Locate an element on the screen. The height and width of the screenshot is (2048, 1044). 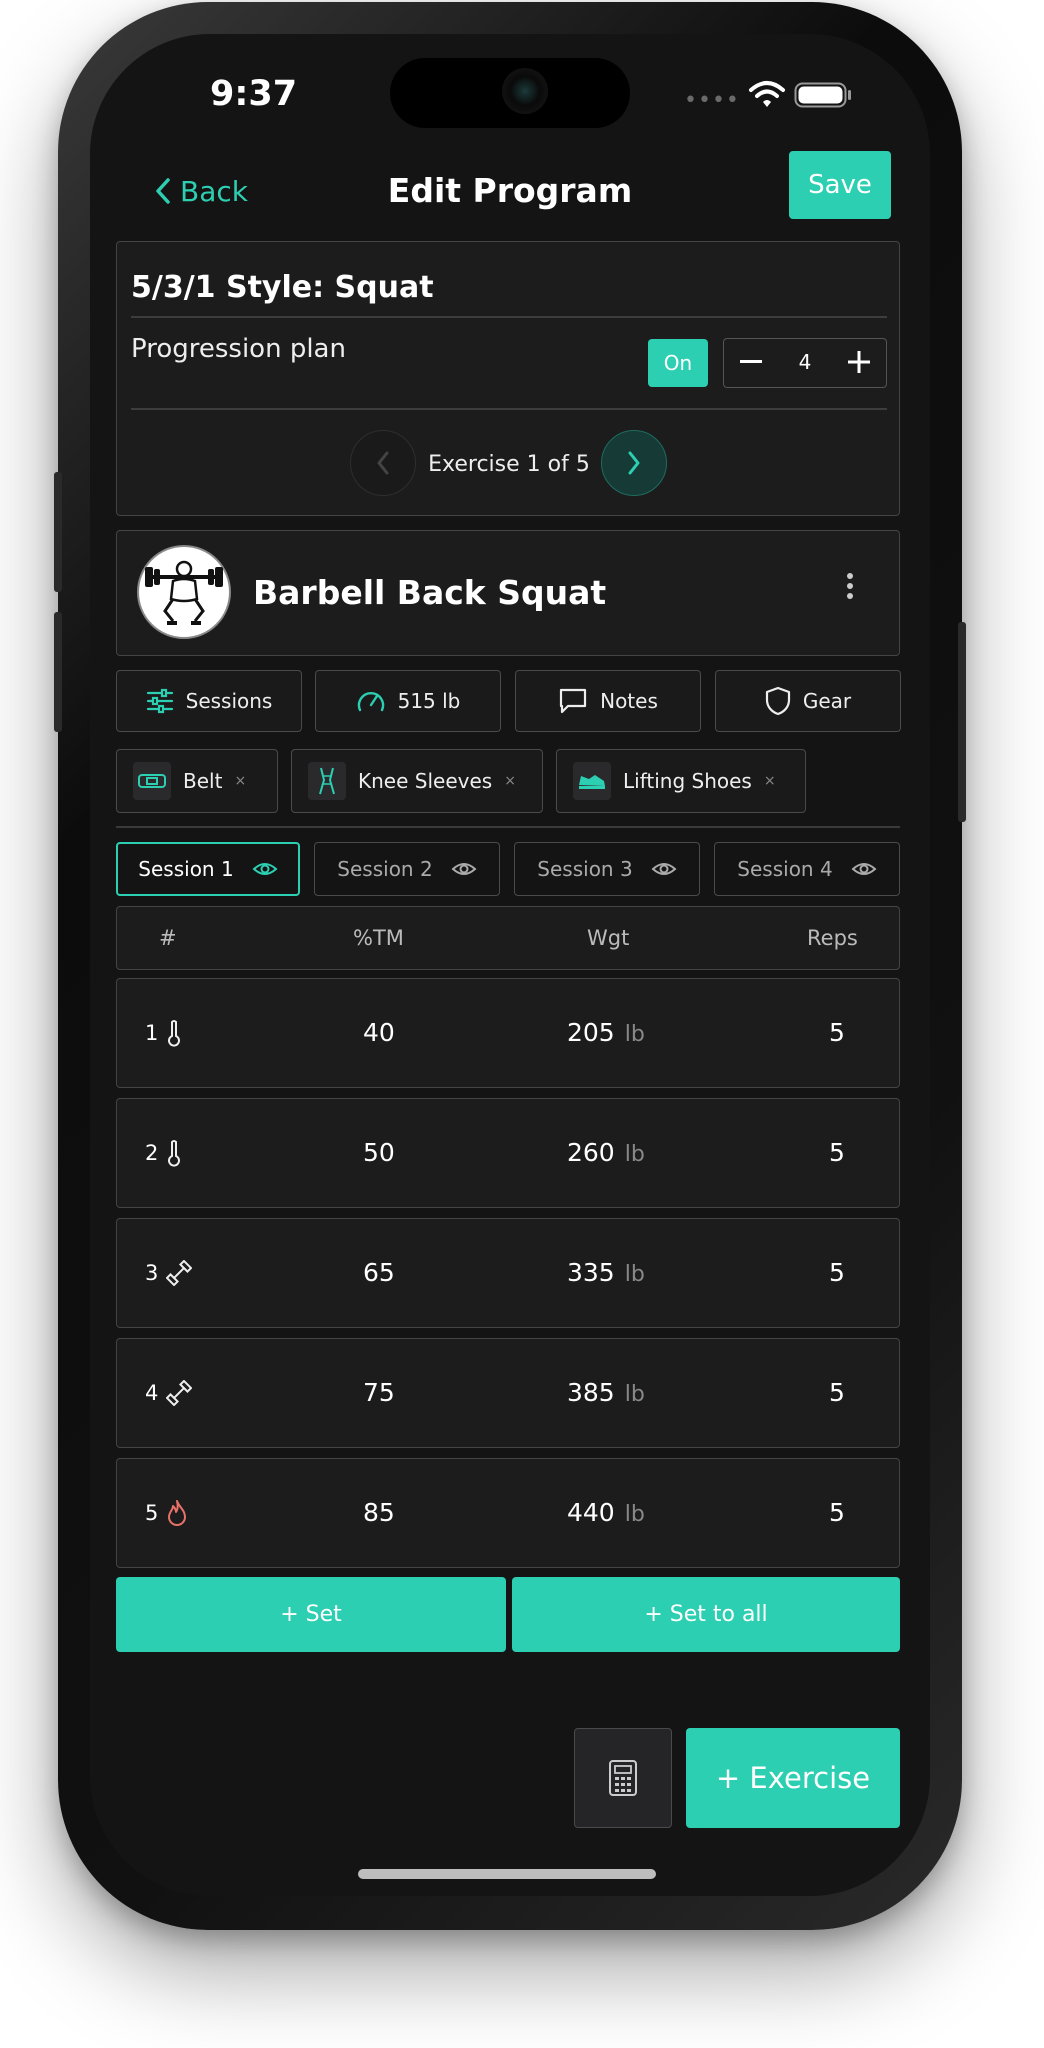
calculator-icon is located at coordinates (623, 1778).